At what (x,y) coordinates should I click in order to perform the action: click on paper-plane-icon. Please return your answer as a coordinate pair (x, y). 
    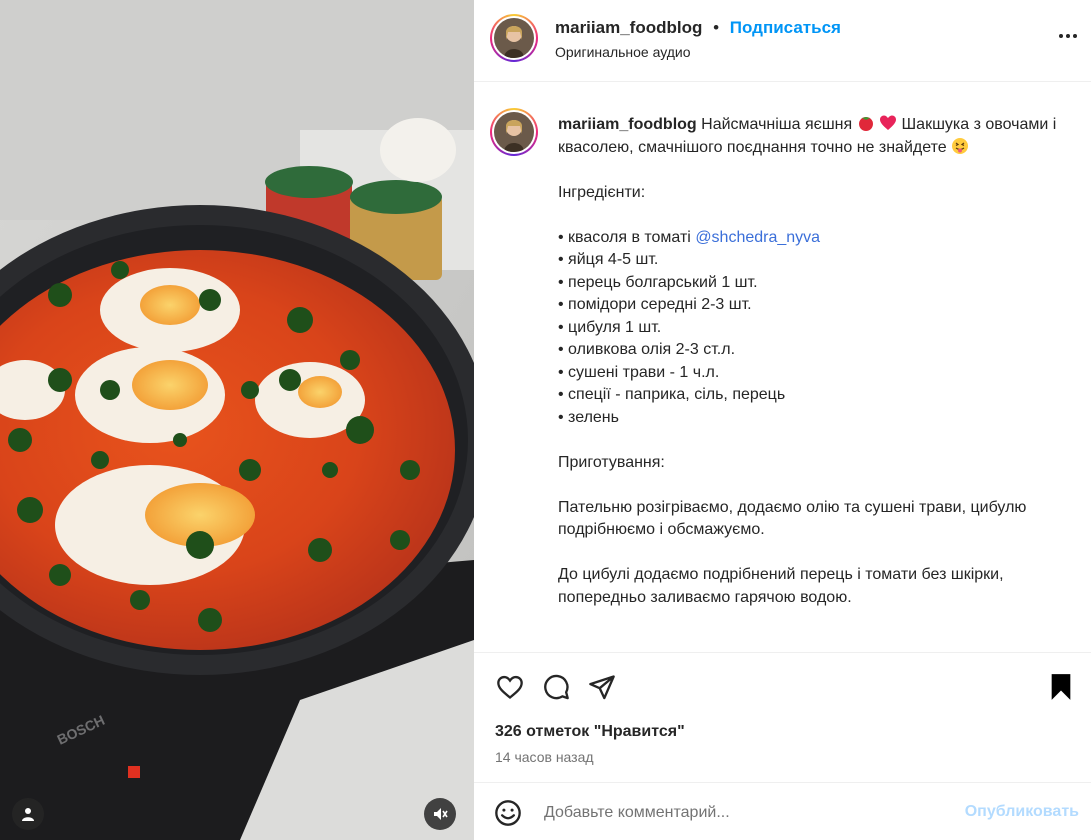
    Looking at the image, I should click on (602, 687).